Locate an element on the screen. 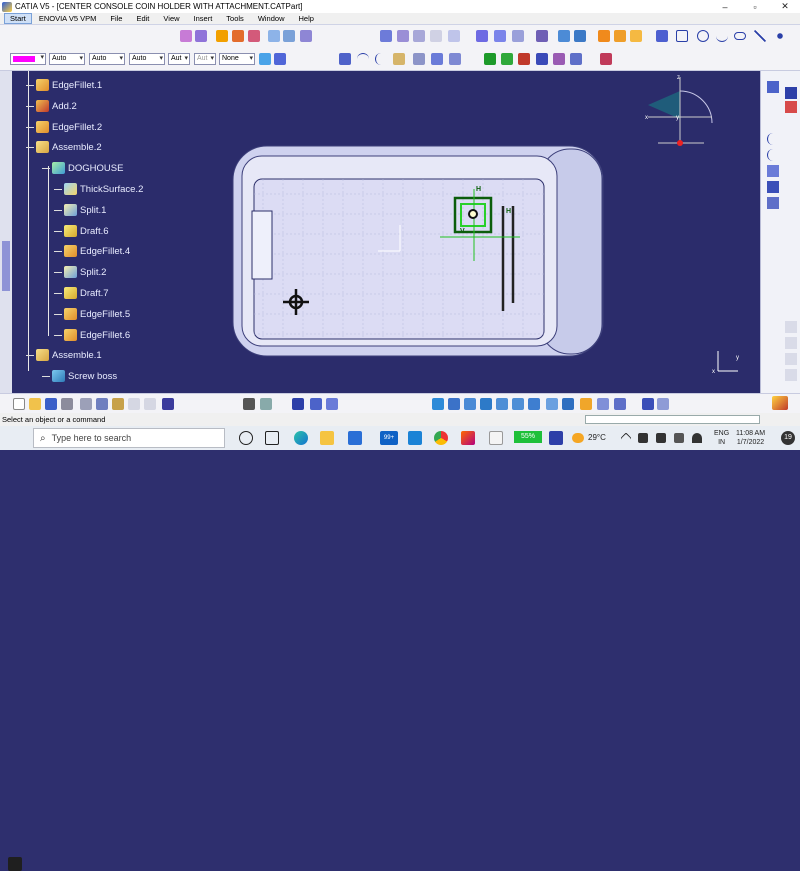 The width and height of the screenshot is (800, 871). chrome-icon is located at coordinates (441, 438).